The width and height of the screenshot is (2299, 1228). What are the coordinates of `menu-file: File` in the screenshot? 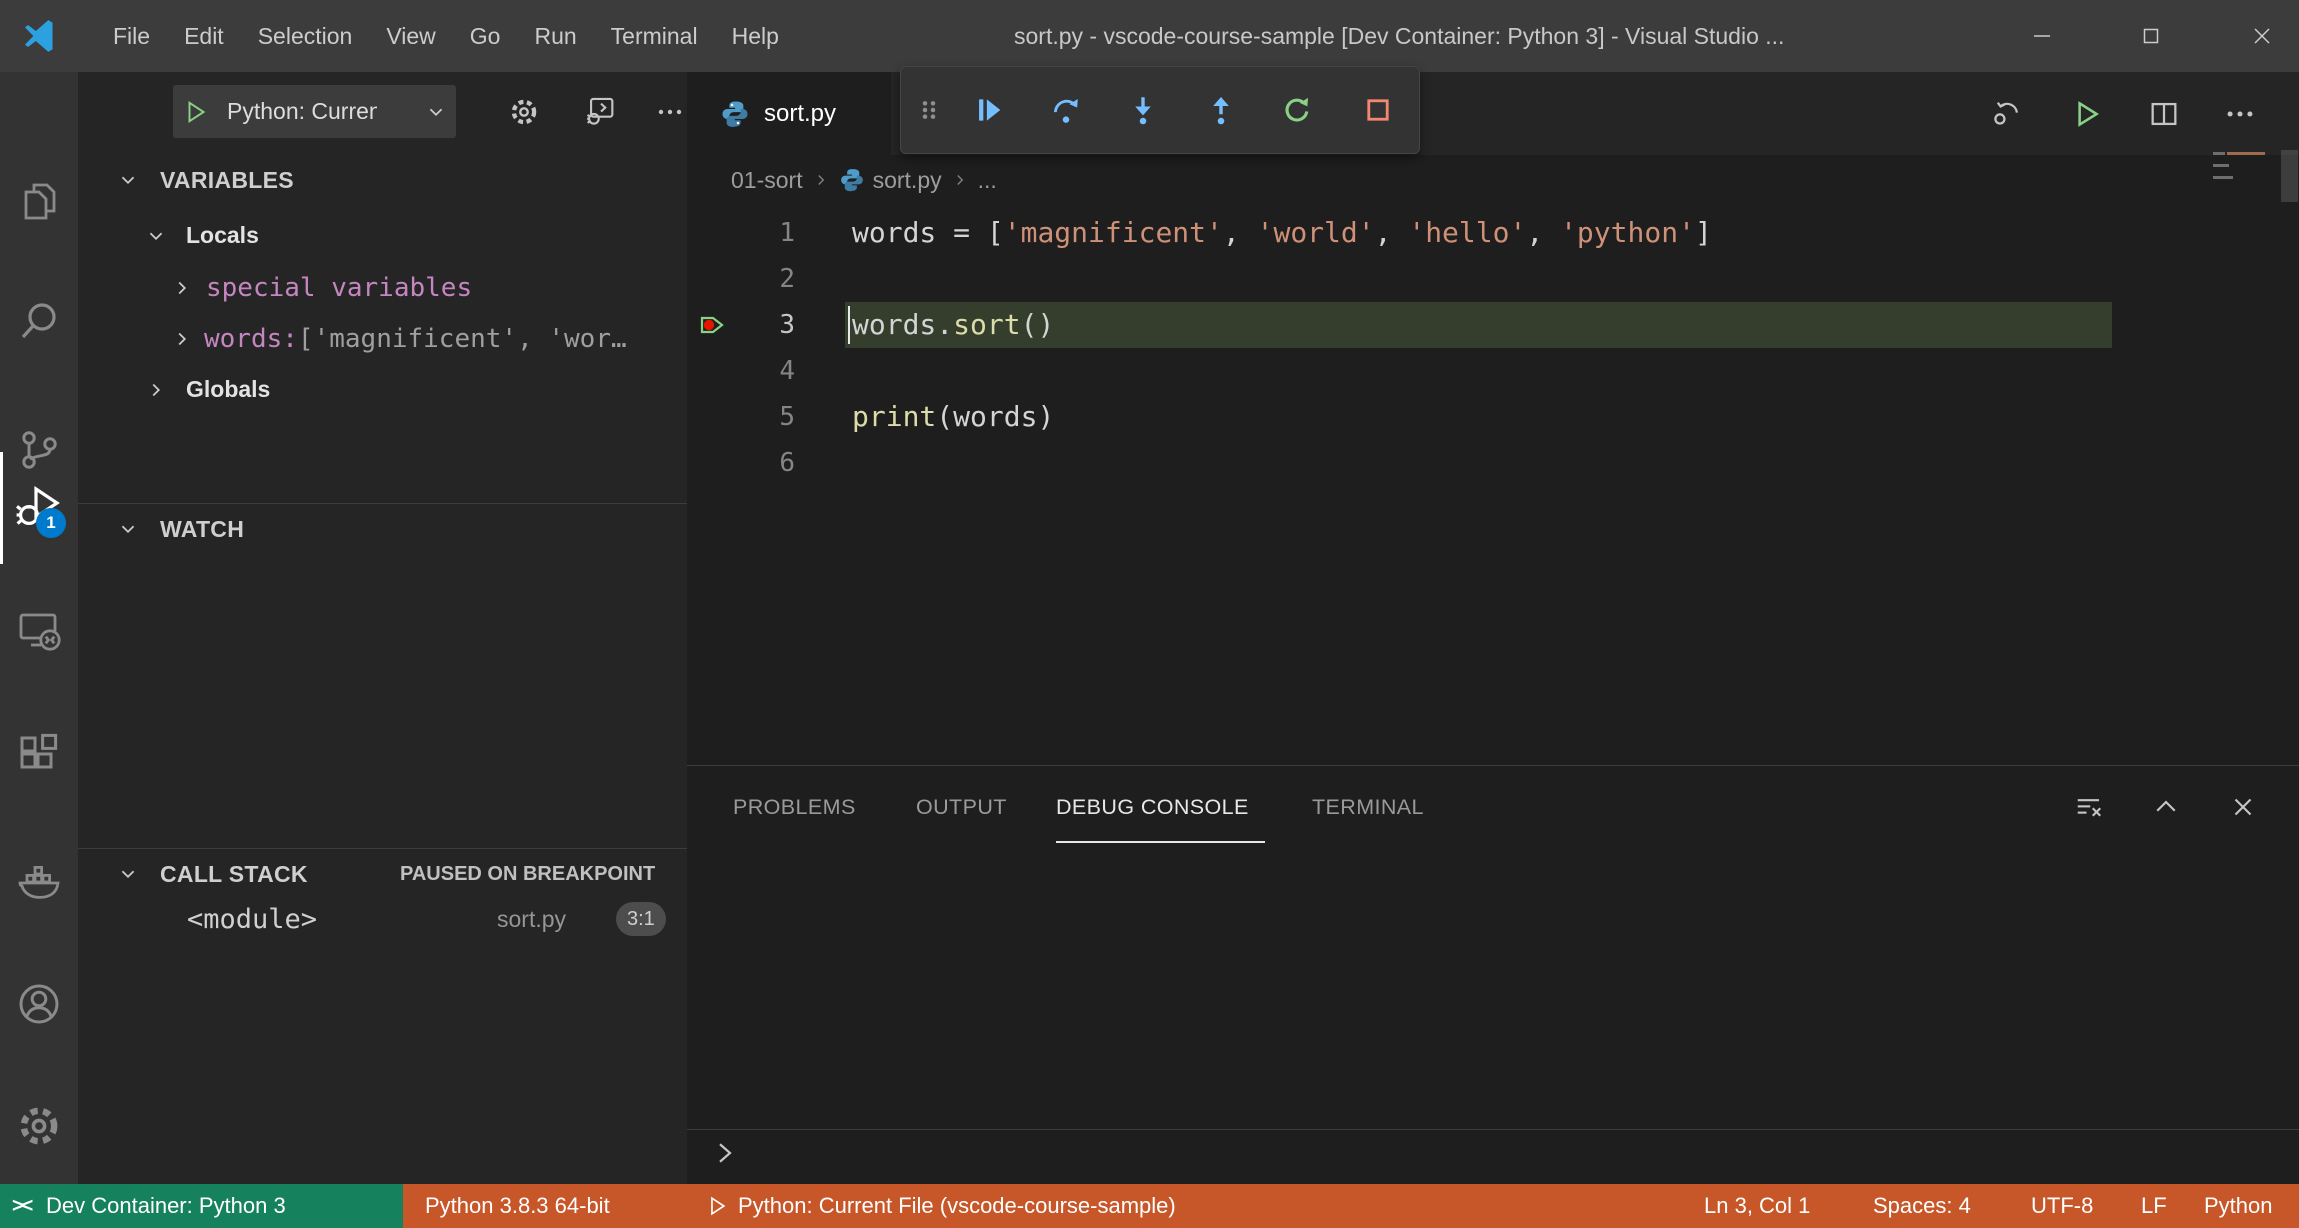 It's located at (131, 36).